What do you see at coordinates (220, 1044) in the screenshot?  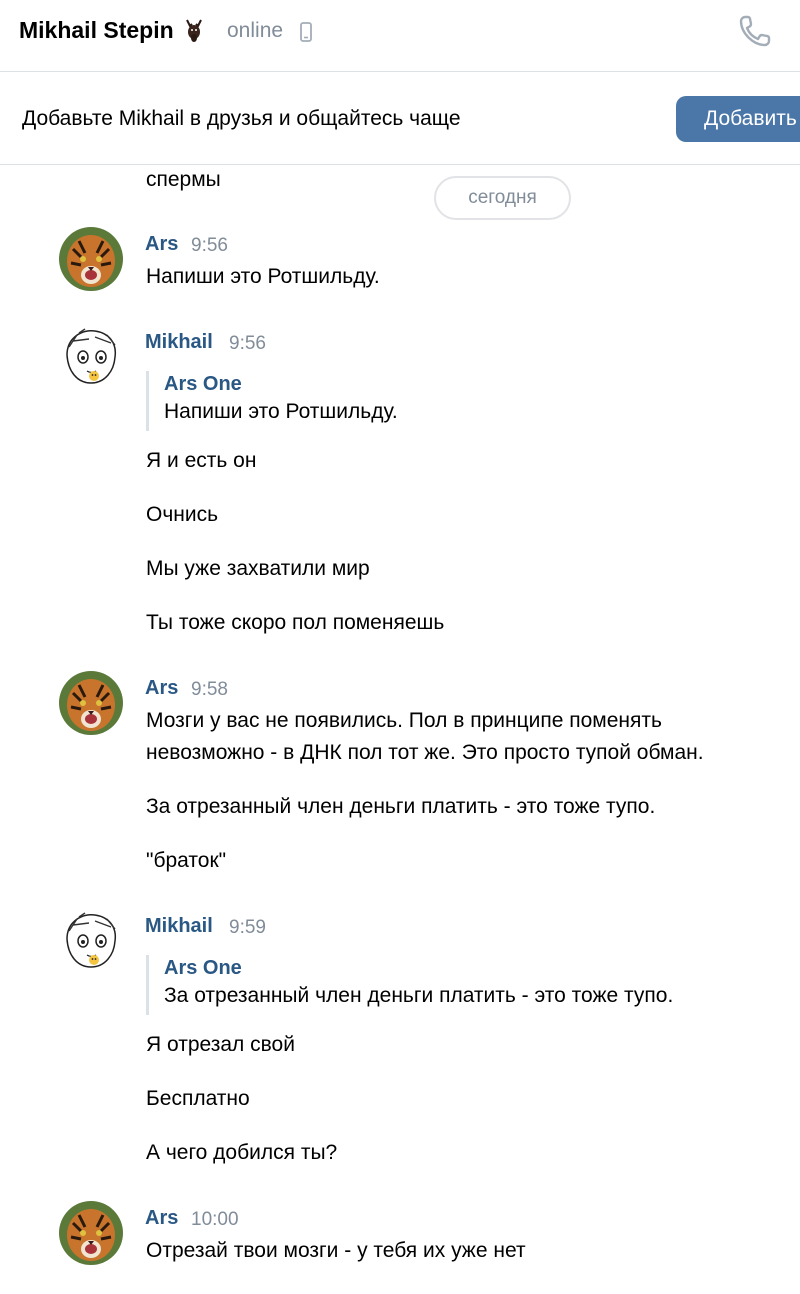 I see `message-text: Я отрезал свой` at bounding box center [220, 1044].